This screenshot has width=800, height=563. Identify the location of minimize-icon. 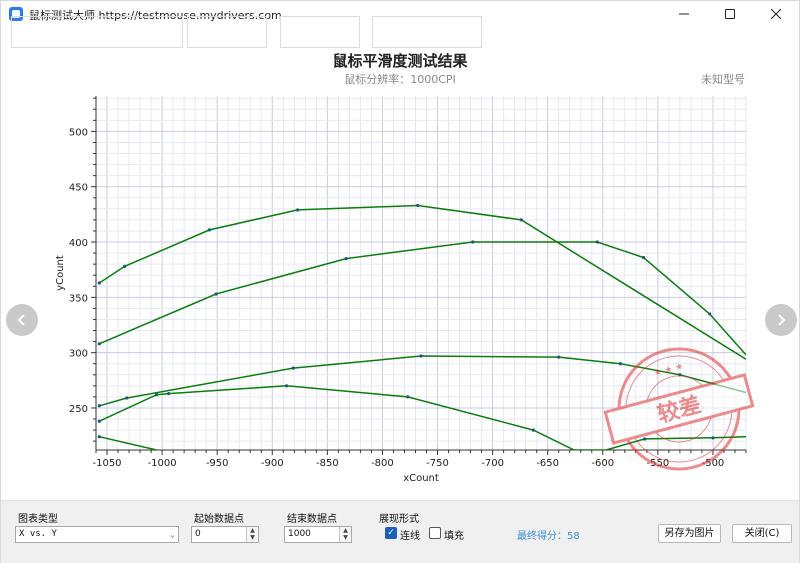
(684, 14).